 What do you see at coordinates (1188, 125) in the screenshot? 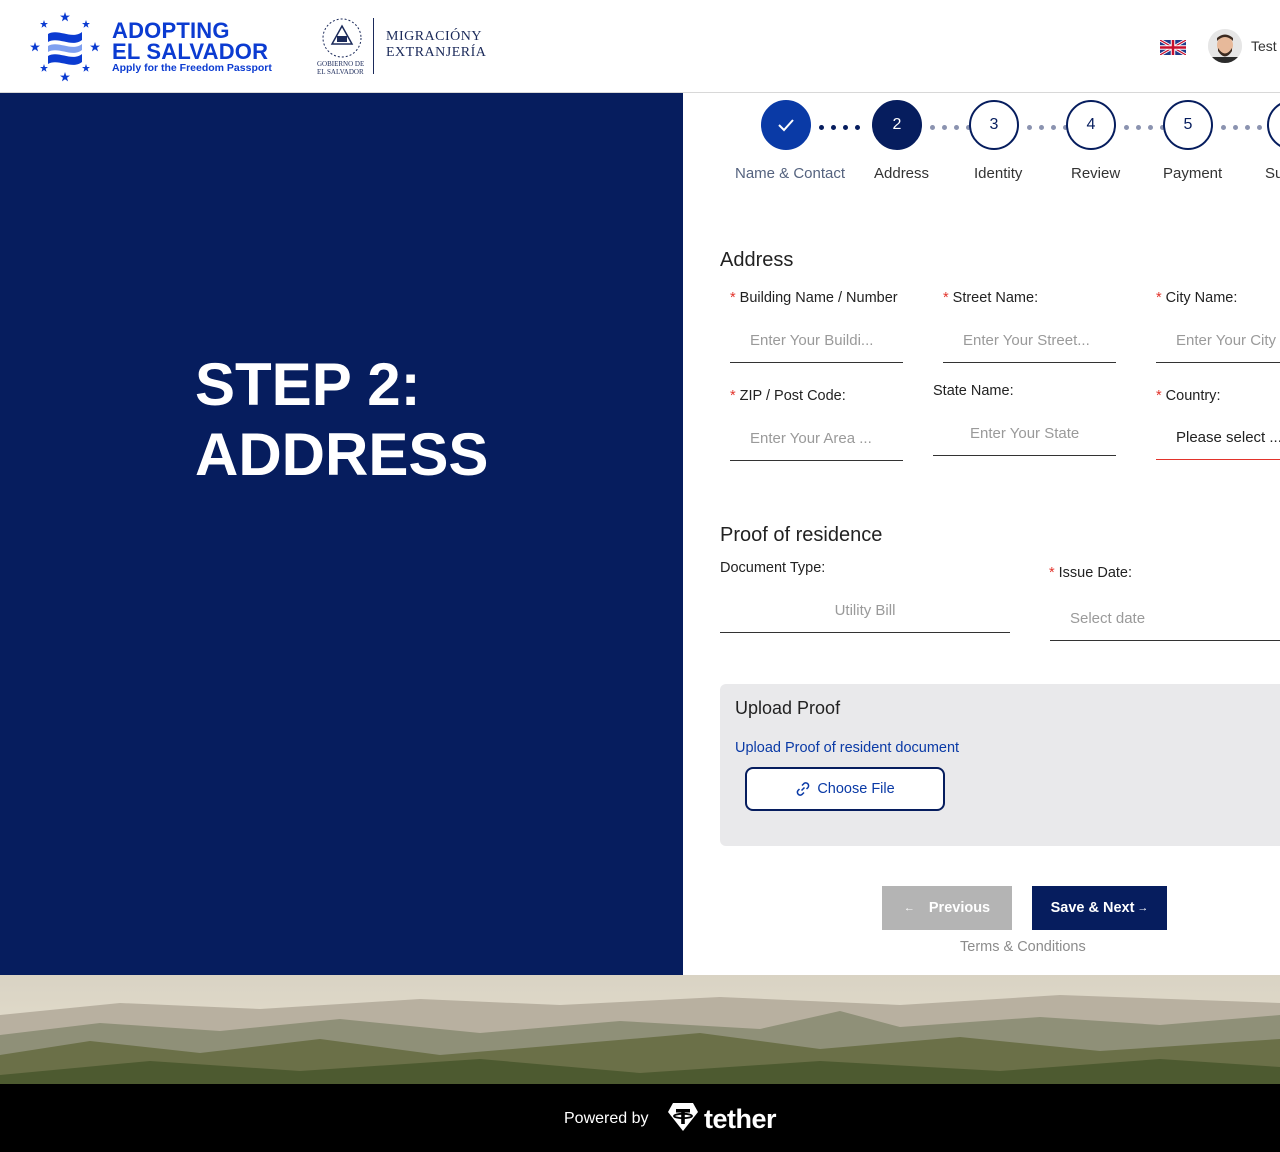
I see `step-5-circle: 5` at bounding box center [1188, 125].